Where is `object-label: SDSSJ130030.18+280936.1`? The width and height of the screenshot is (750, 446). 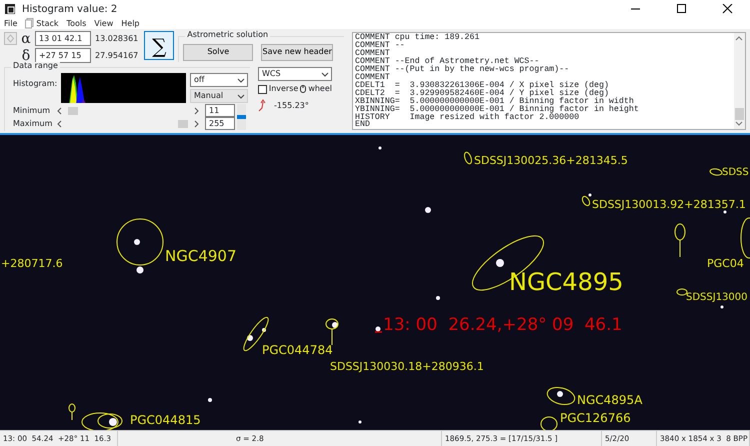 object-label: SDSSJ130030.18+280936.1 is located at coordinates (407, 366).